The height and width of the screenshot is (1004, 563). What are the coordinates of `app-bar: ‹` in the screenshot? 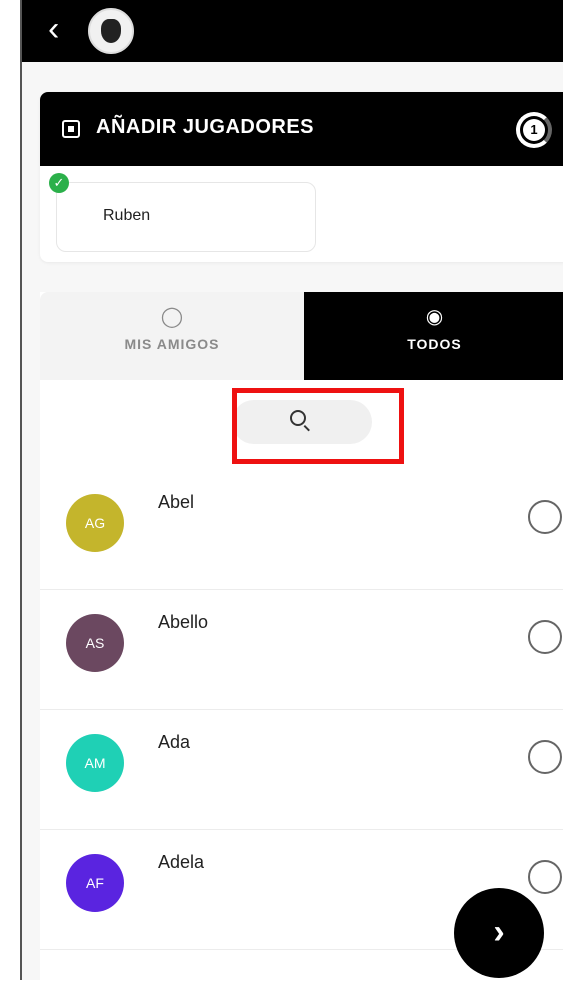 It's located at (292, 31).